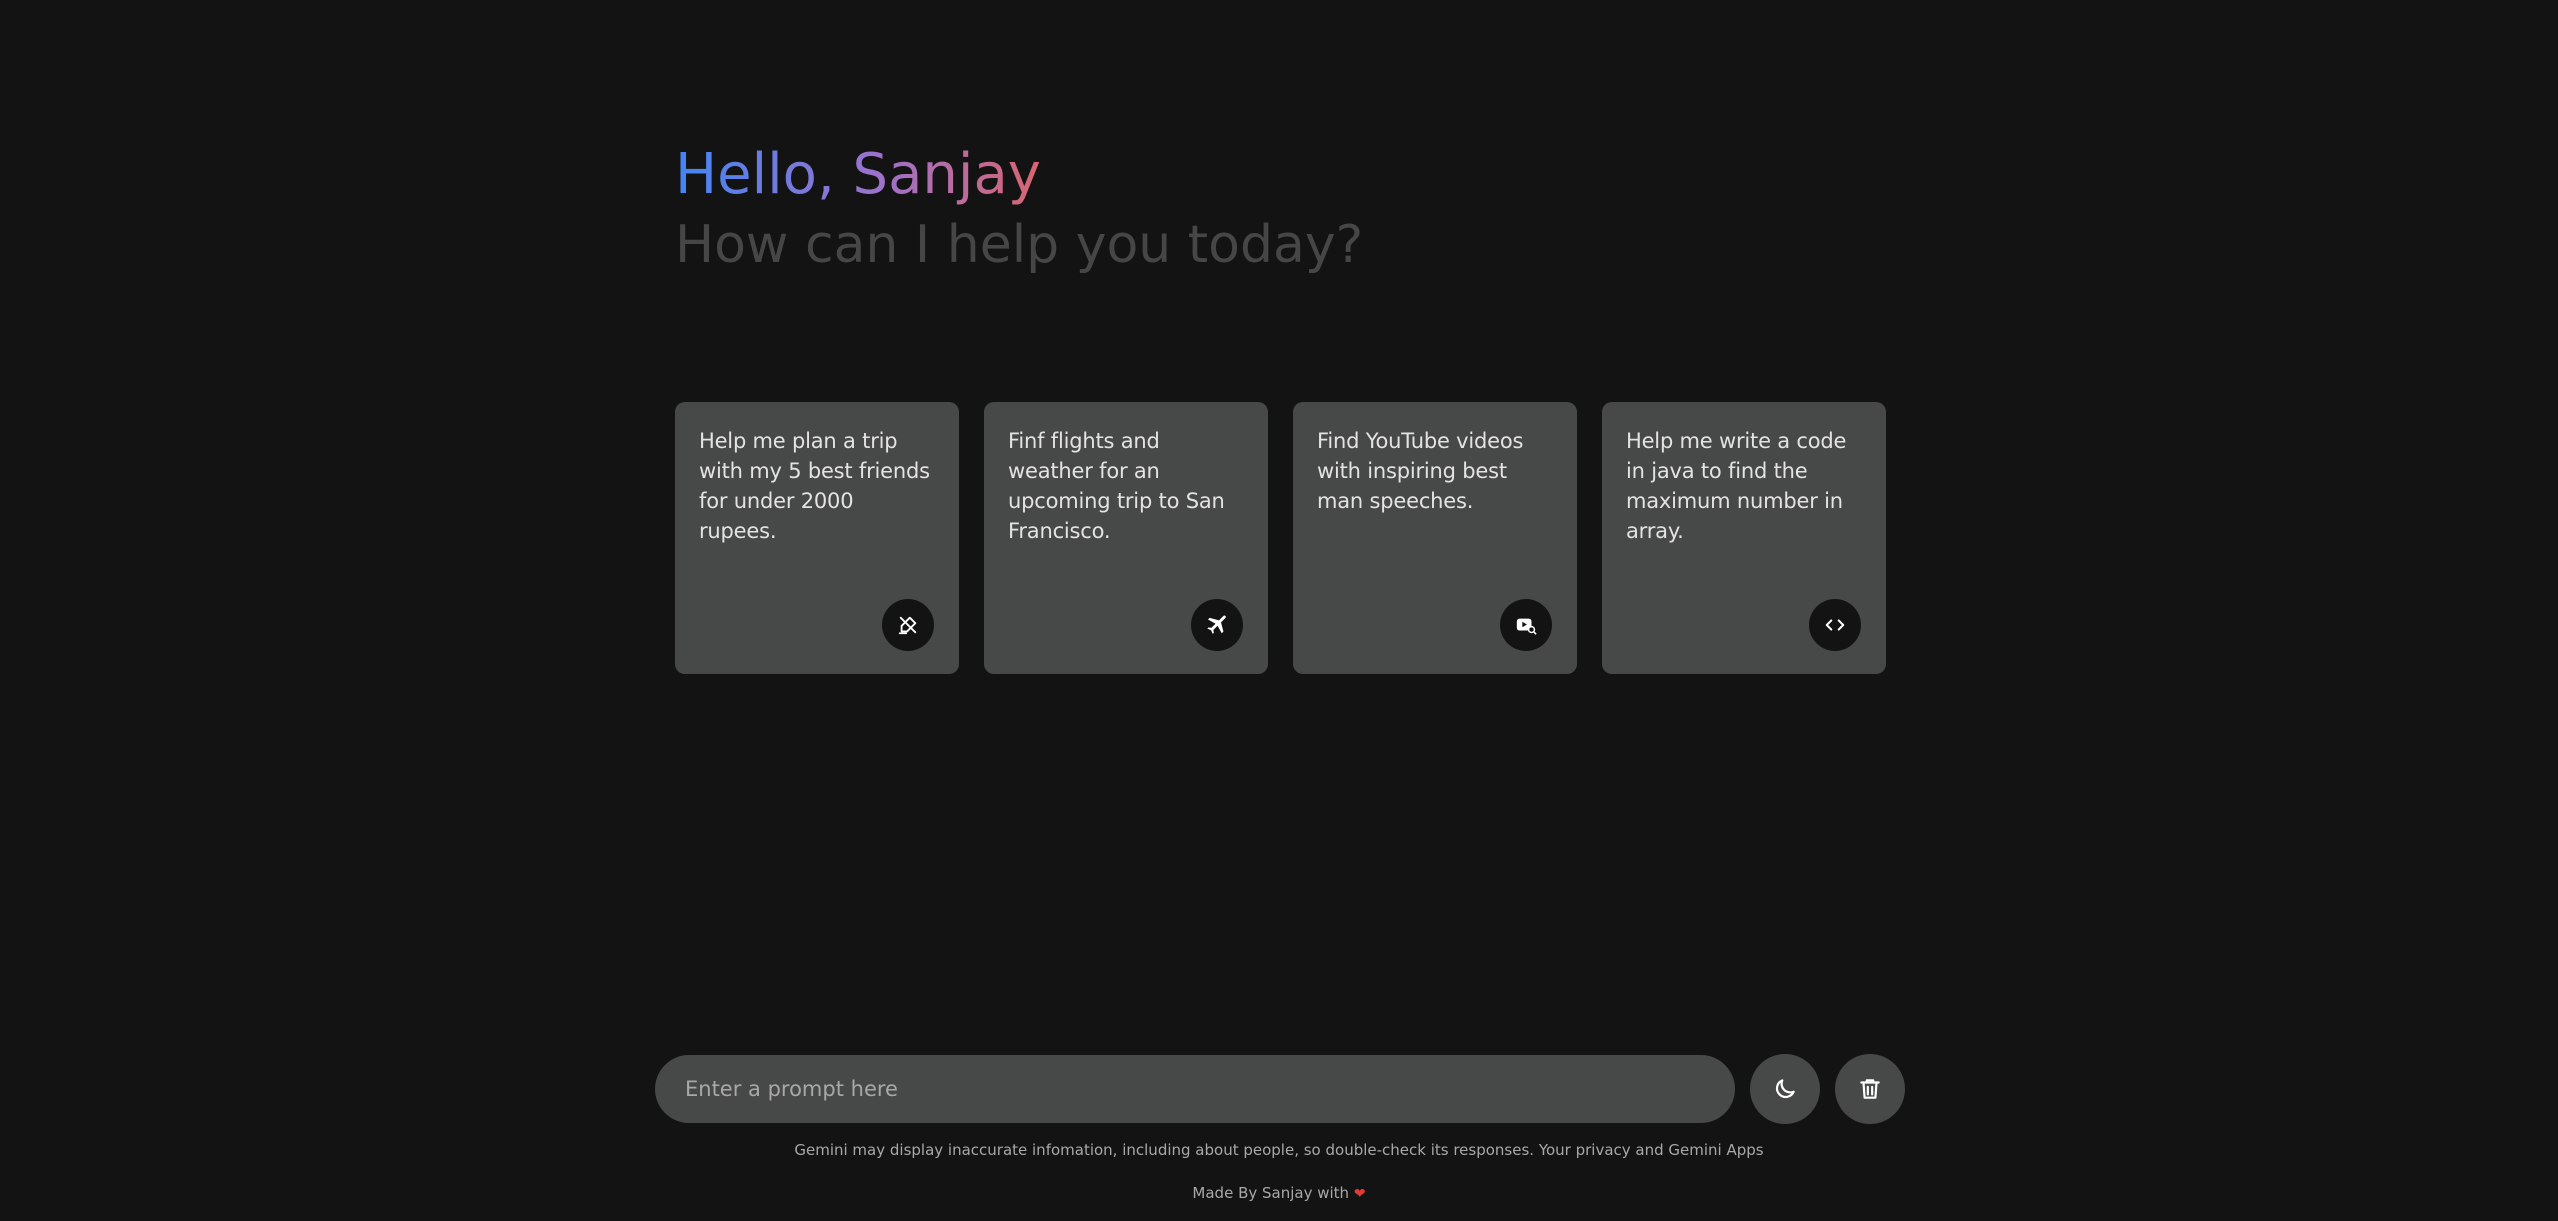  Describe the element at coordinates (1019, 245) in the screenshot. I see `greeting-subtitle: How can I help you today?` at that location.